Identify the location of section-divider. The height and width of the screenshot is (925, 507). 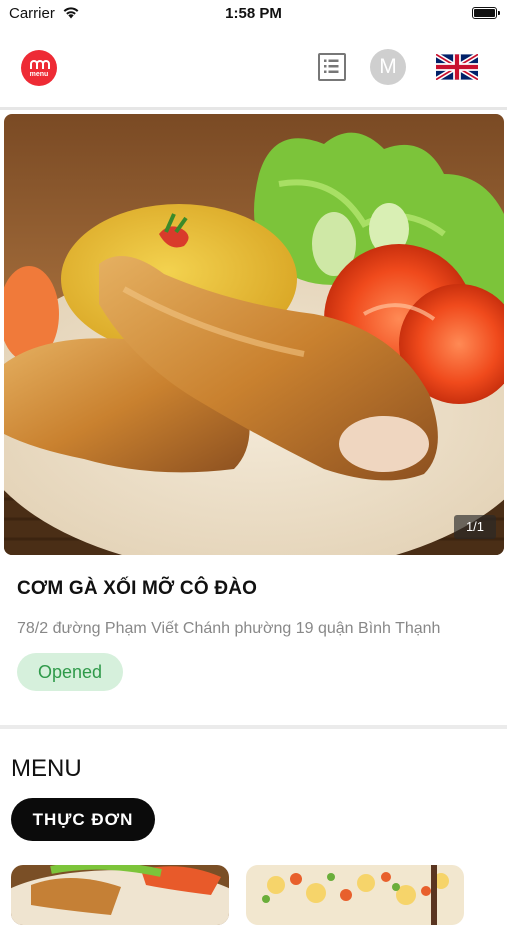
(253, 727).